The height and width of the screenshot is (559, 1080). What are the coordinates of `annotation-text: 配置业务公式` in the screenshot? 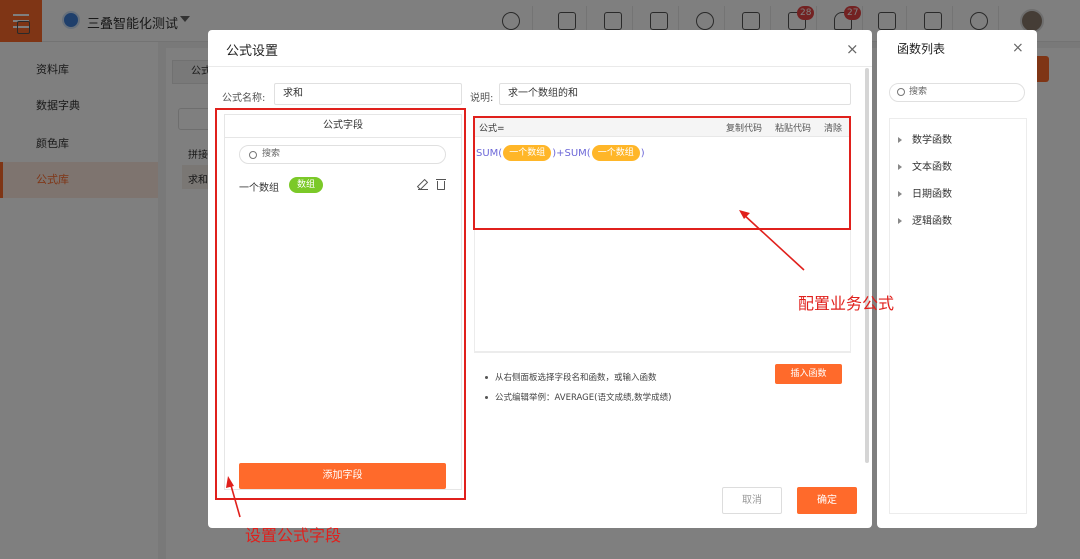 It's located at (846, 303).